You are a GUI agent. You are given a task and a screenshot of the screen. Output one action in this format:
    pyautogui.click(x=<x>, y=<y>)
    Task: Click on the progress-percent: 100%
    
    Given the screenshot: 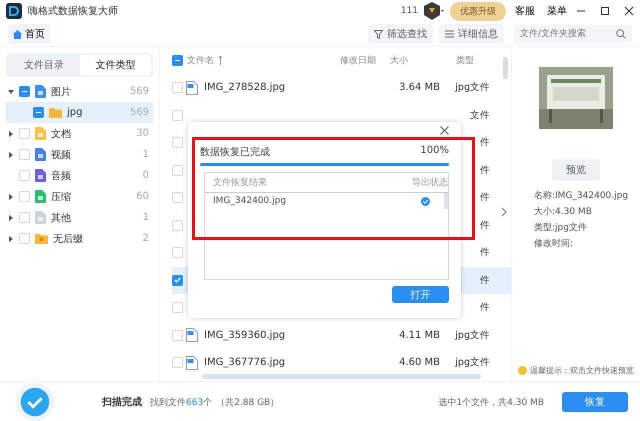 What is the action you would take?
    pyautogui.click(x=434, y=151)
    